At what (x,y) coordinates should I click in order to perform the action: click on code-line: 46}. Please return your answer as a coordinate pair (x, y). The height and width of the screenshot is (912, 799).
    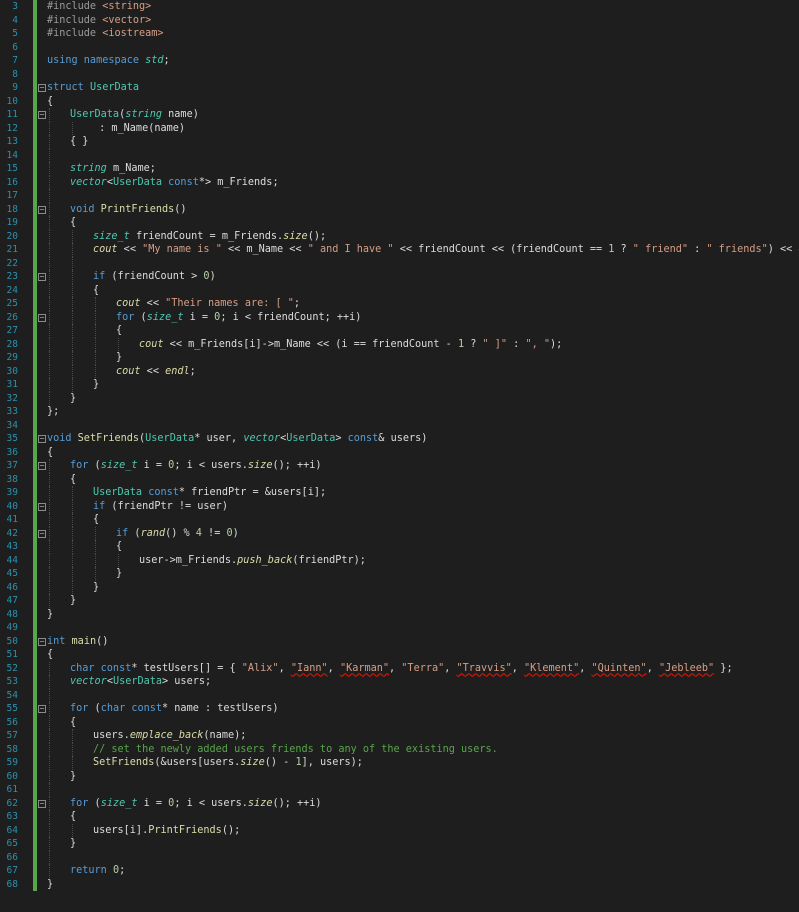
    Looking at the image, I should click on (399, 587).